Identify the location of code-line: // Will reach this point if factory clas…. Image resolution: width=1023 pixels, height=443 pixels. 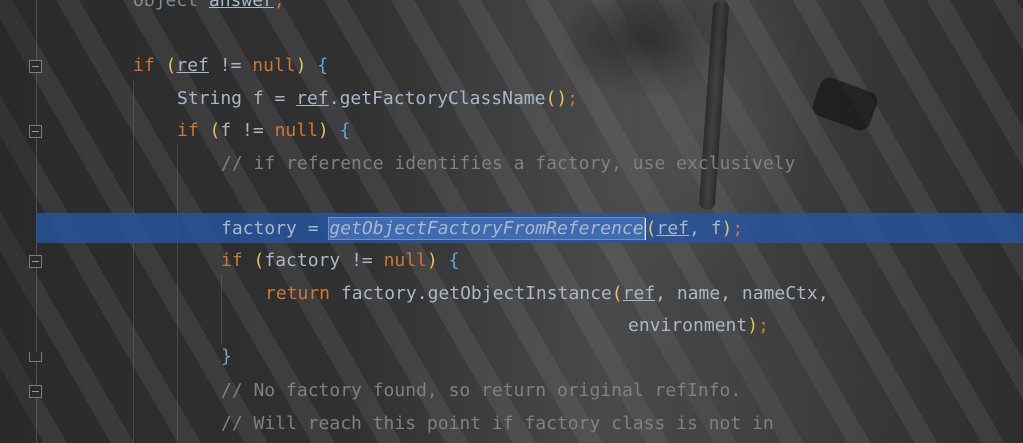
(497, 424).